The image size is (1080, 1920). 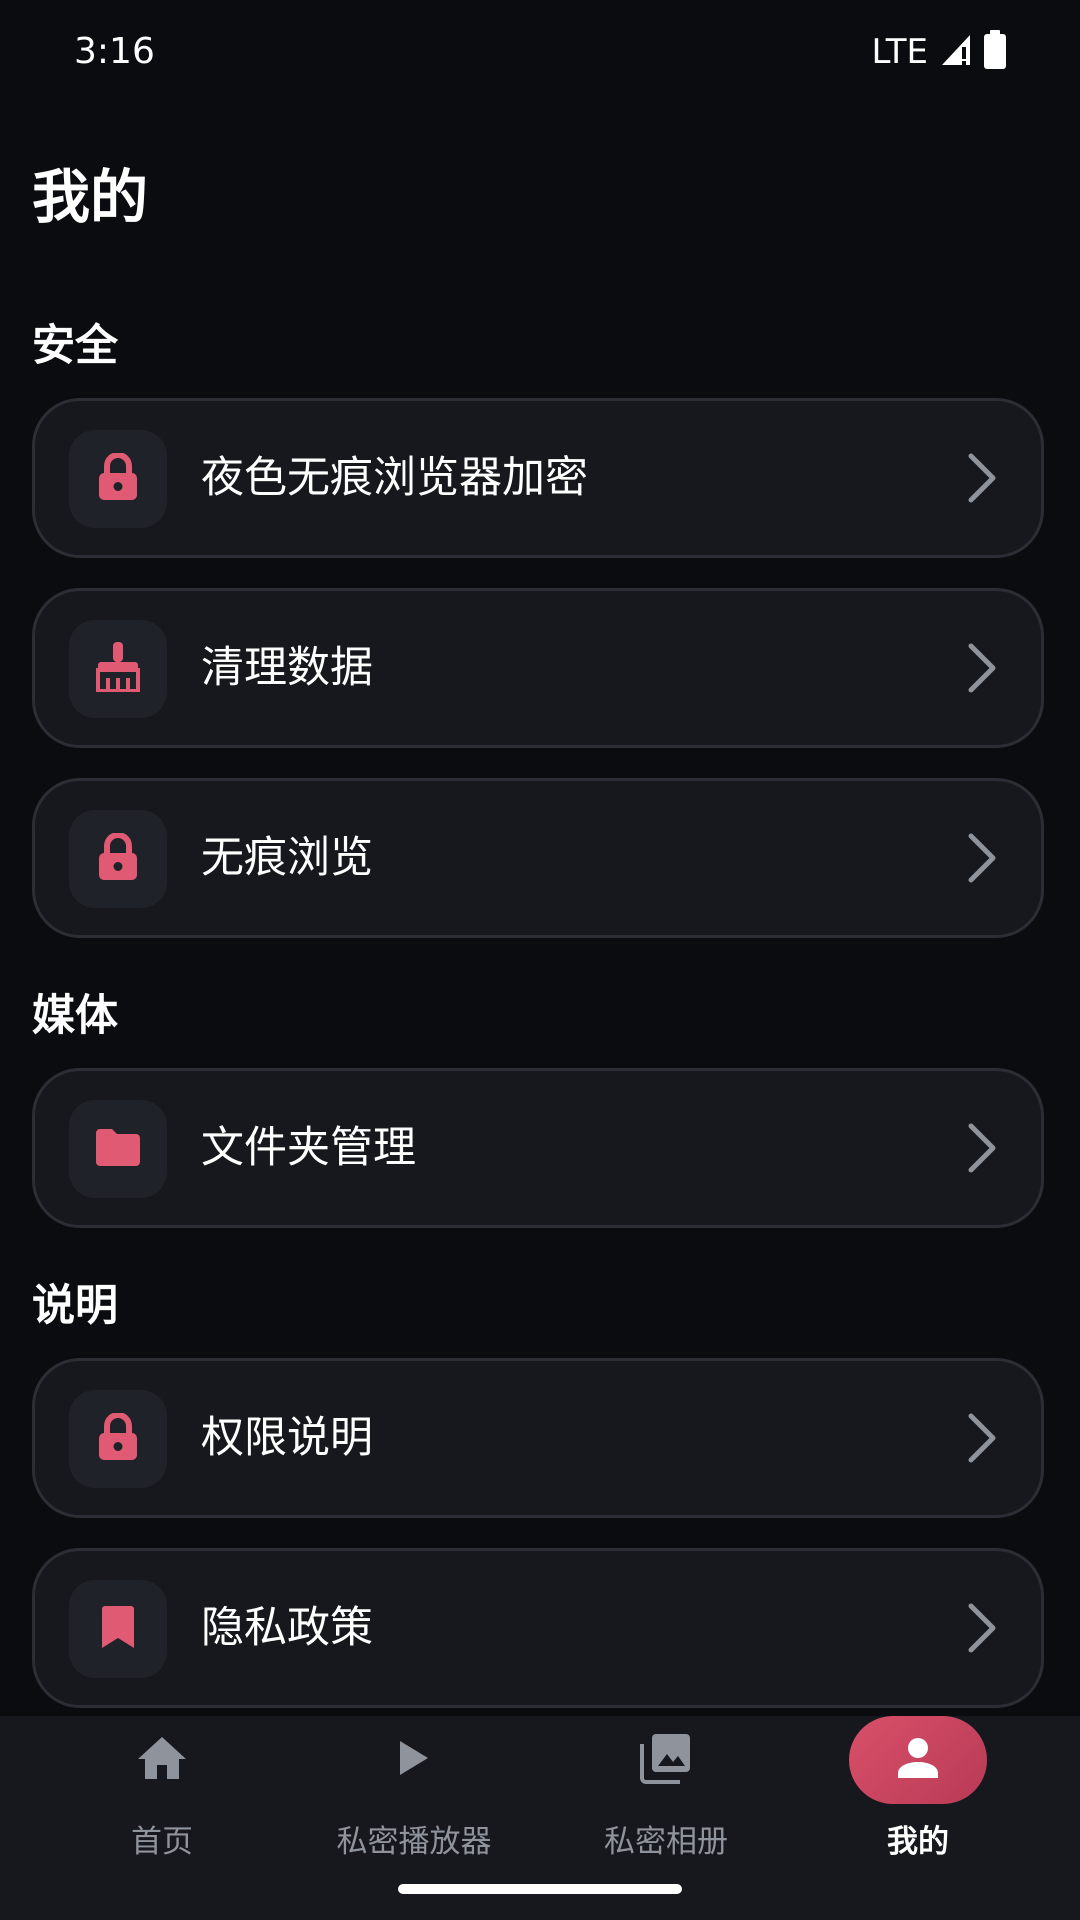 I want to click on home-indicator, so click(x=540, y=1889).